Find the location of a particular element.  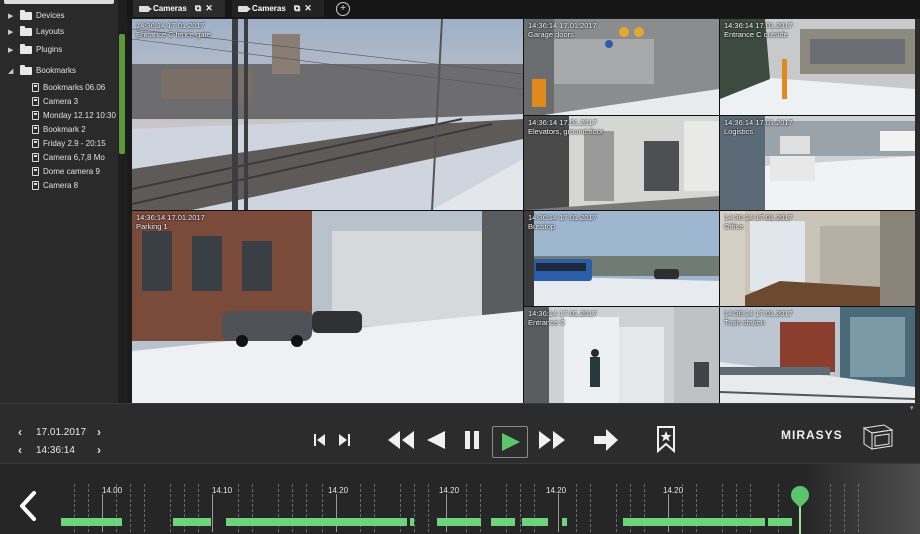

bookmark-item: Bookmarks 06.06 is located at coordinates (68, 87).